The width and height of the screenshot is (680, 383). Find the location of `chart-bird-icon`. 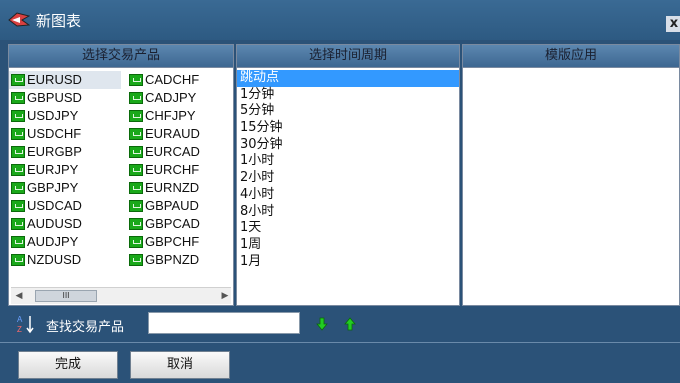

chart-bird-icon is located at coordinates (19, 19).